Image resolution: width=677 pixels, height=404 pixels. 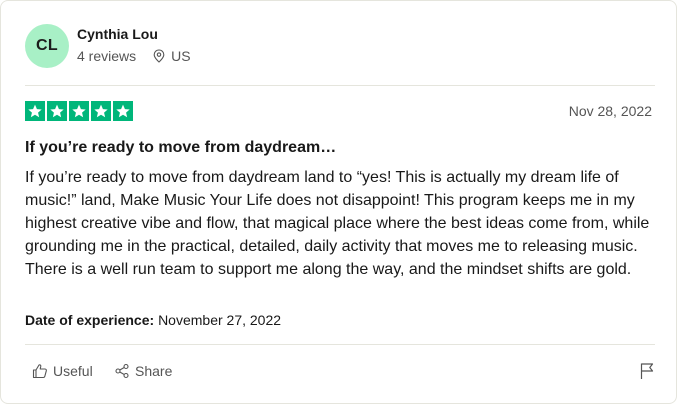 I want to click on share-icon, so click(x=122, y=371).